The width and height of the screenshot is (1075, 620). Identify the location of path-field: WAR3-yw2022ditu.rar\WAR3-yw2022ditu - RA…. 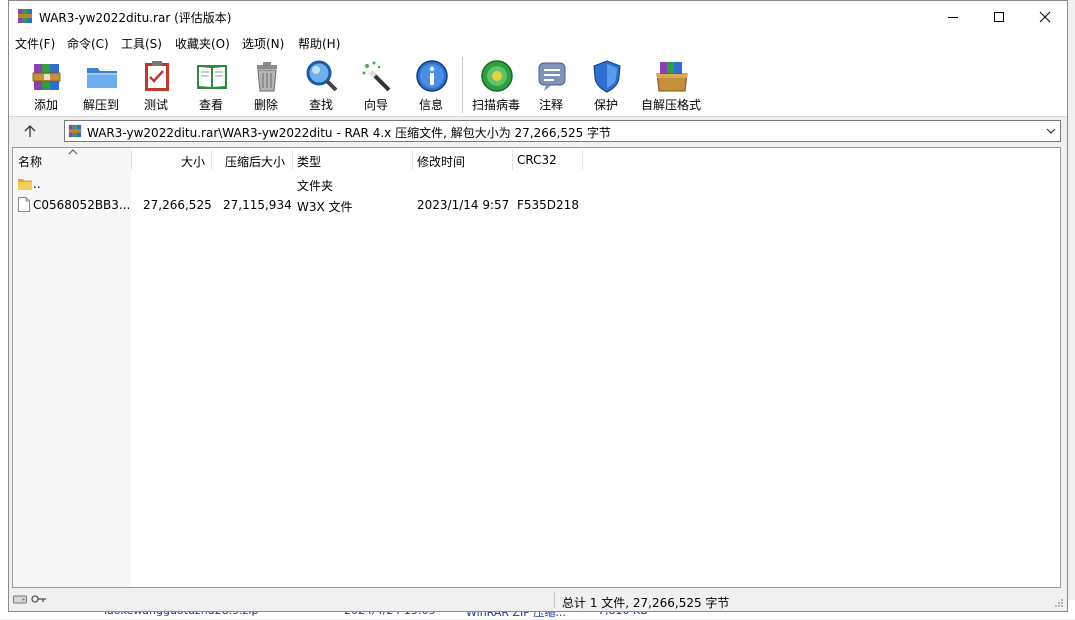
(562, 131).